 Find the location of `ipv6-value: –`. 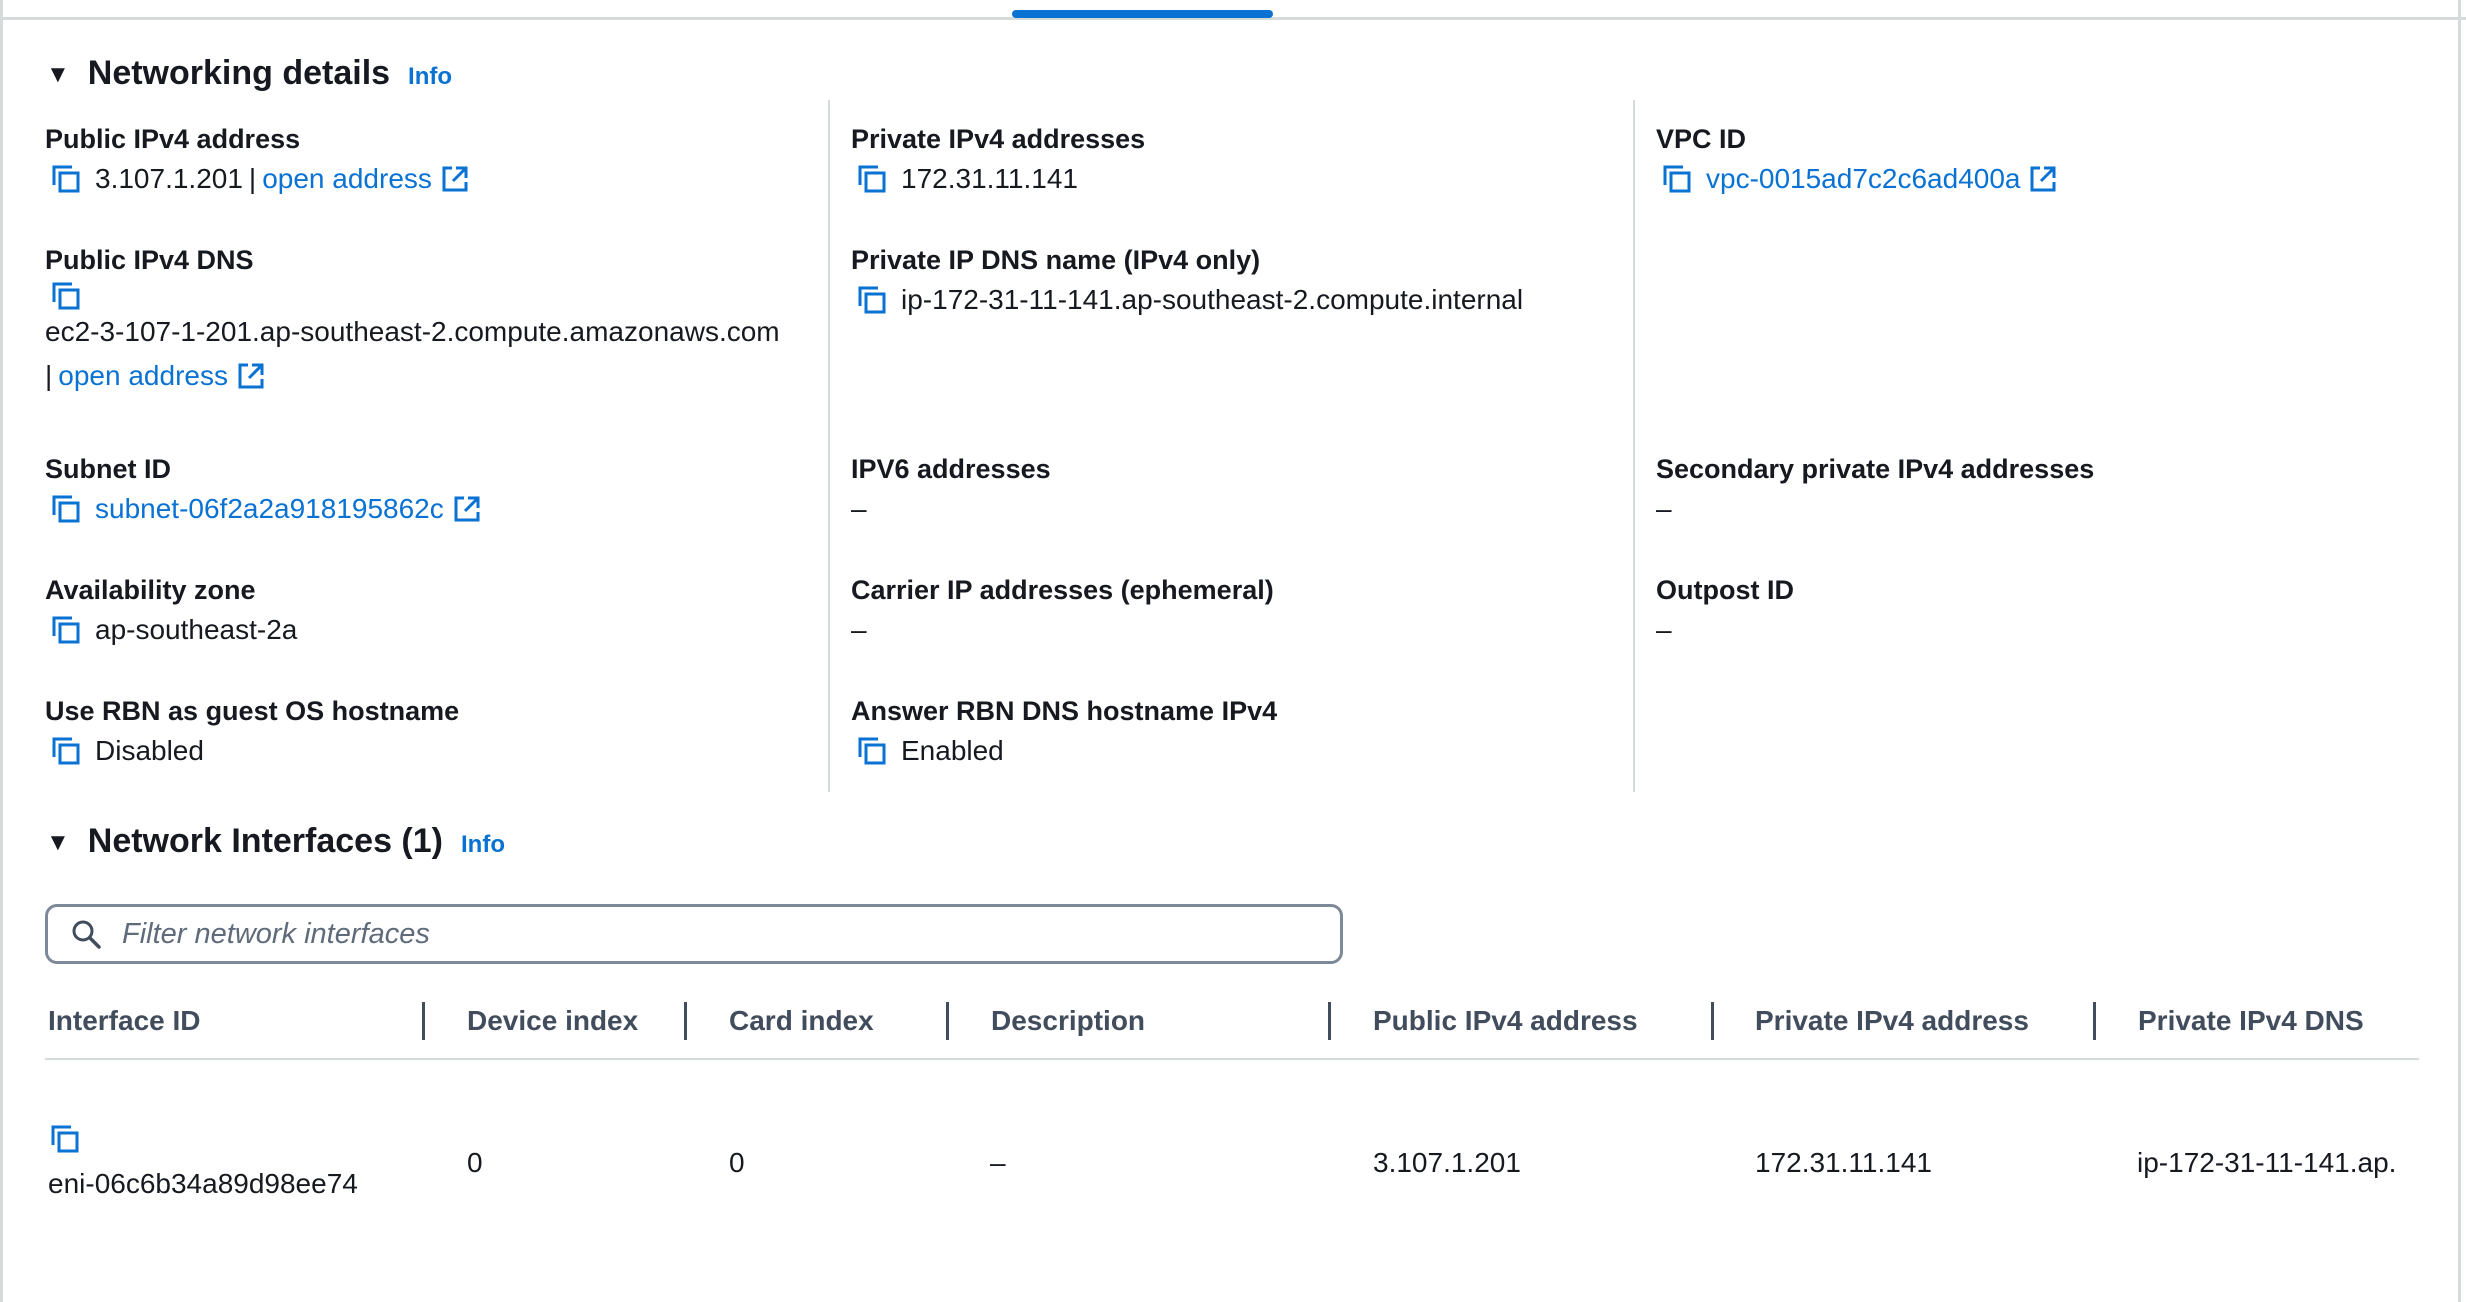

ipv6-value: – is located at coordinates (859, 508).